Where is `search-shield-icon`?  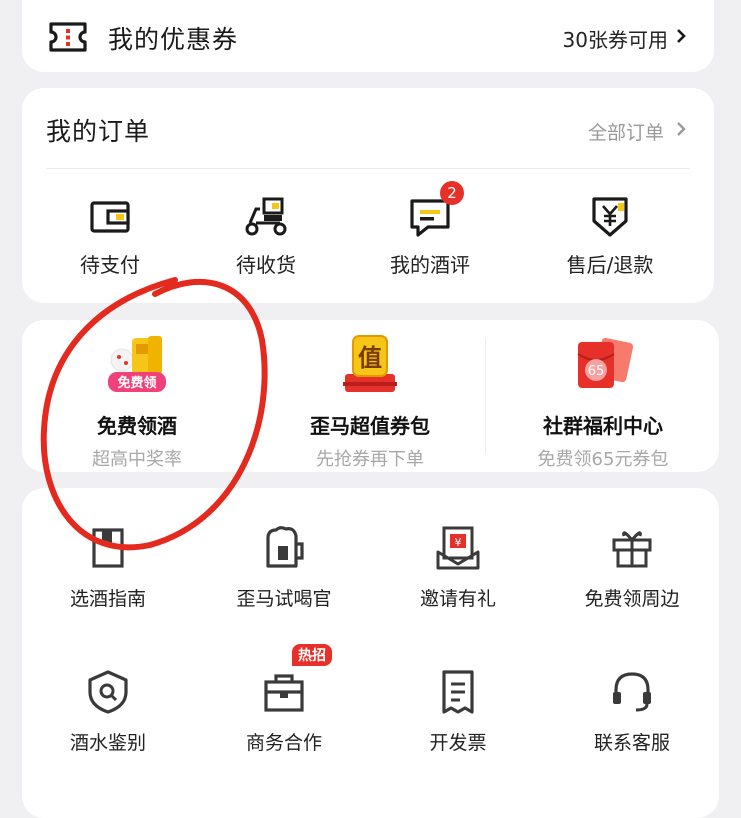
search-shield-icon is located at coordinates (108, 692).